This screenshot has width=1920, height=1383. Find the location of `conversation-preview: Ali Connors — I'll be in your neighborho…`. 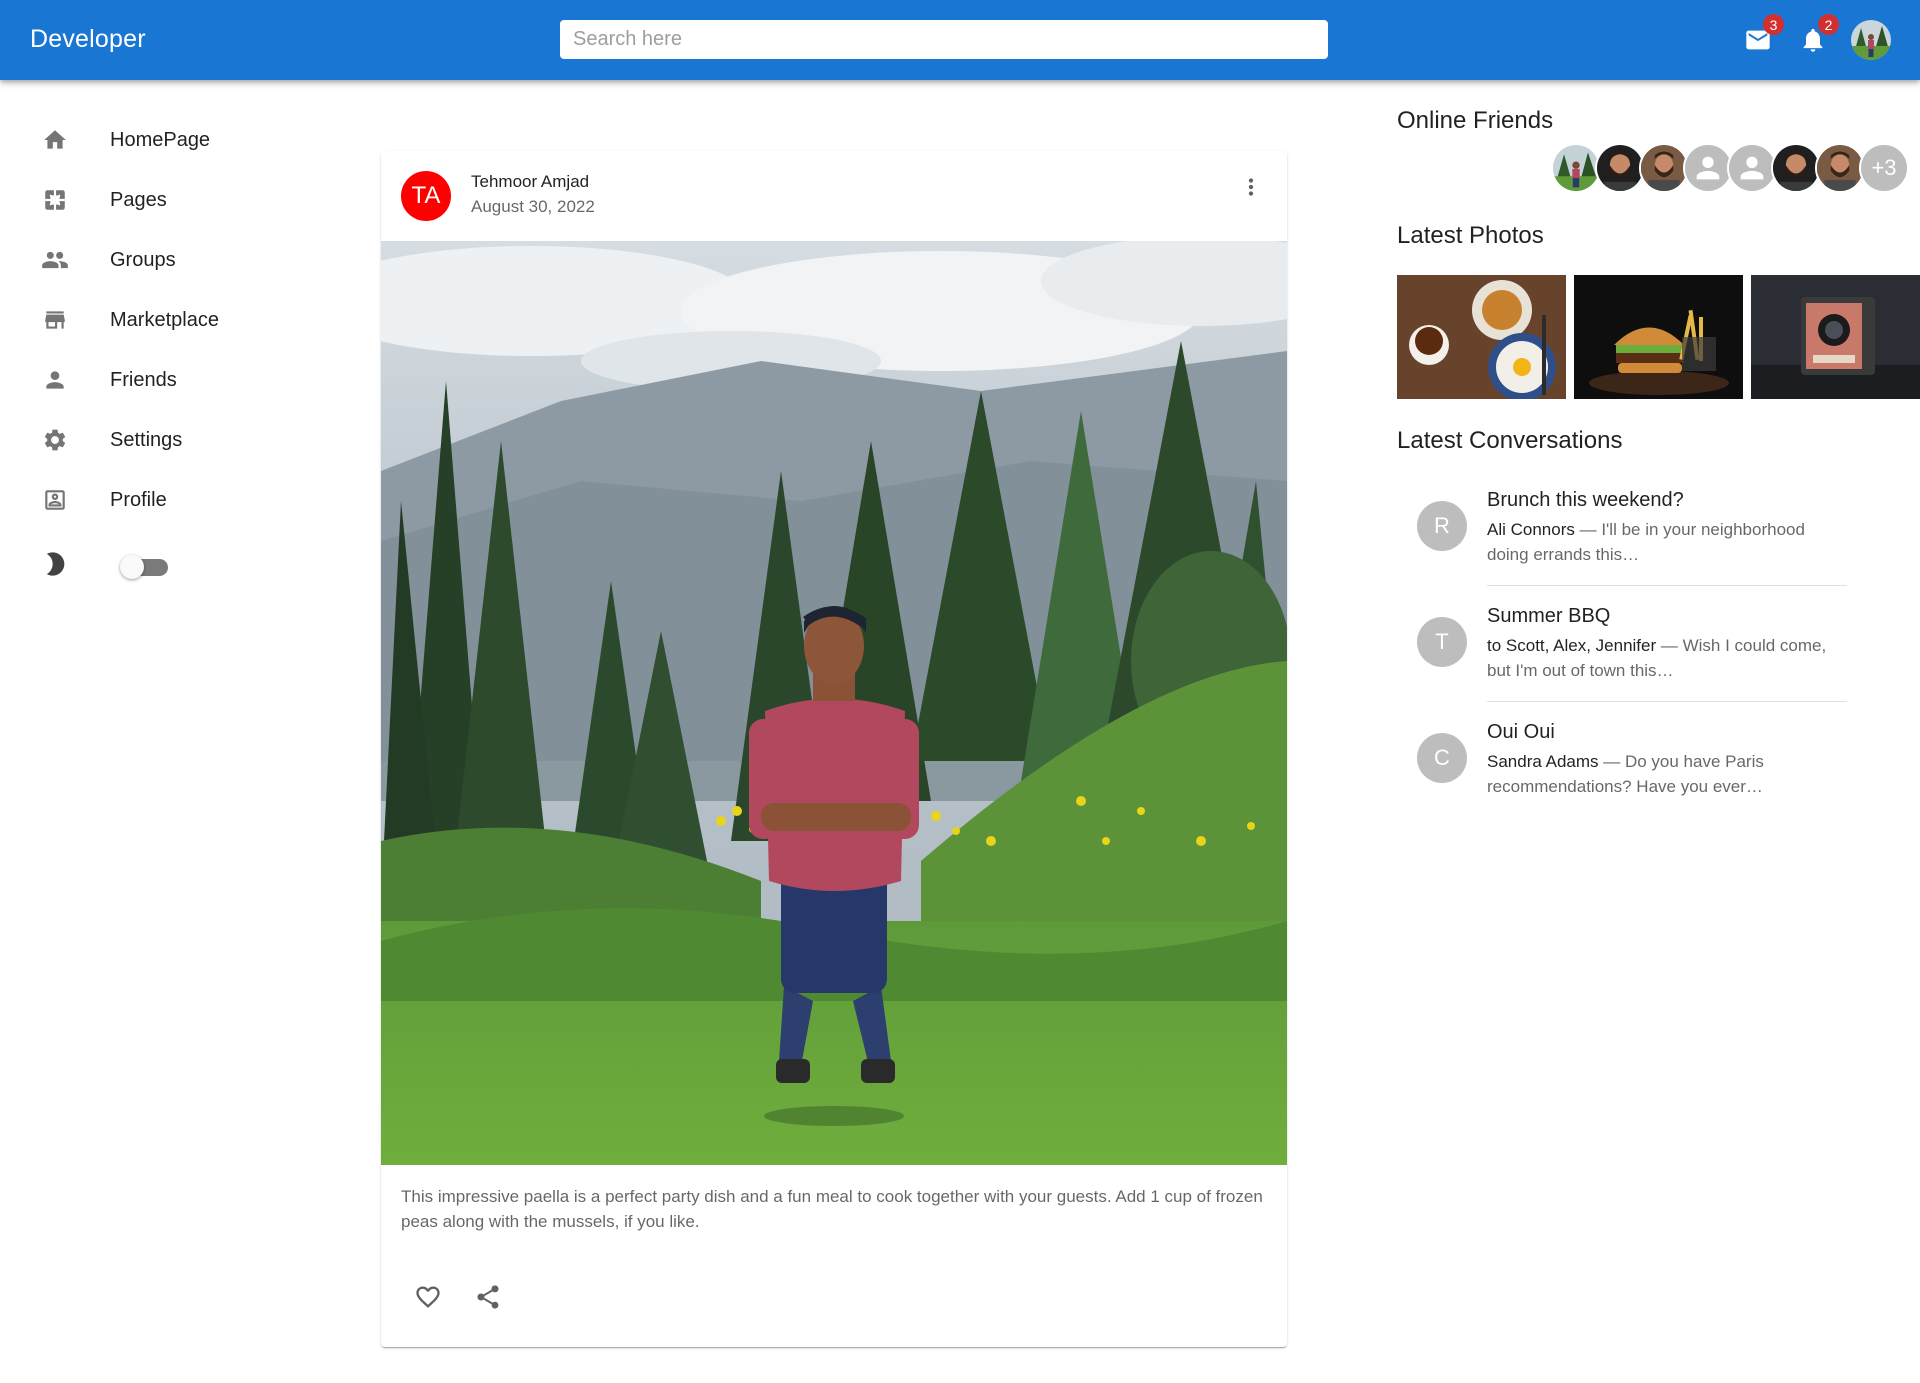

conversation-preview: Ali Connors — I'll be in your neighborho… is located at coordinates (1667, 542).